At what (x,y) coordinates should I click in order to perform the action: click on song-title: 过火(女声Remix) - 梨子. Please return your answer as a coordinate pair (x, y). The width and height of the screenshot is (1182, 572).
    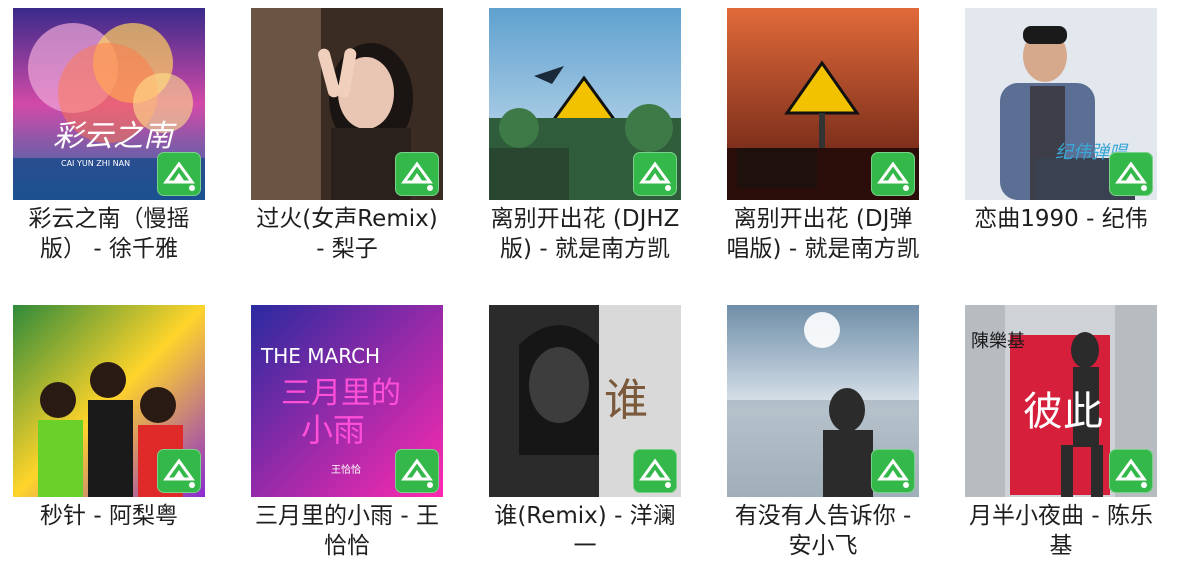
    Looking at the image, I should click on (347, 234).